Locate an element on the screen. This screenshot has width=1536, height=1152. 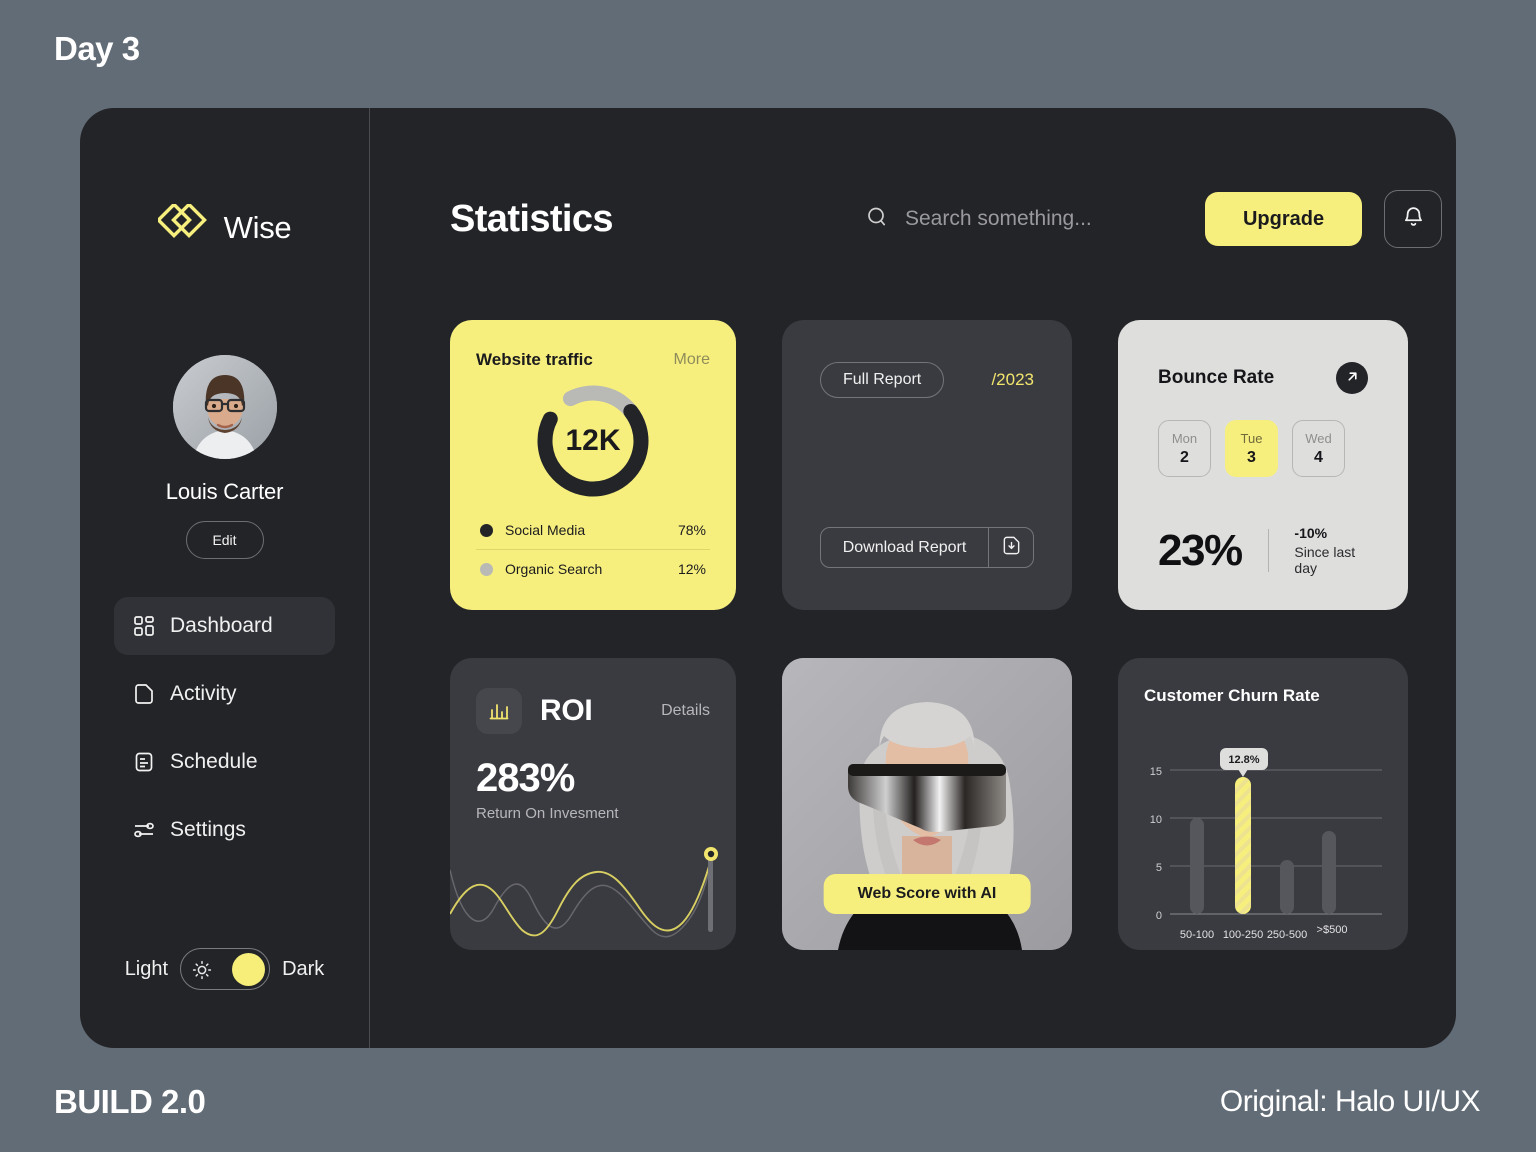
search-bar is located at coordinates (1035, 219).